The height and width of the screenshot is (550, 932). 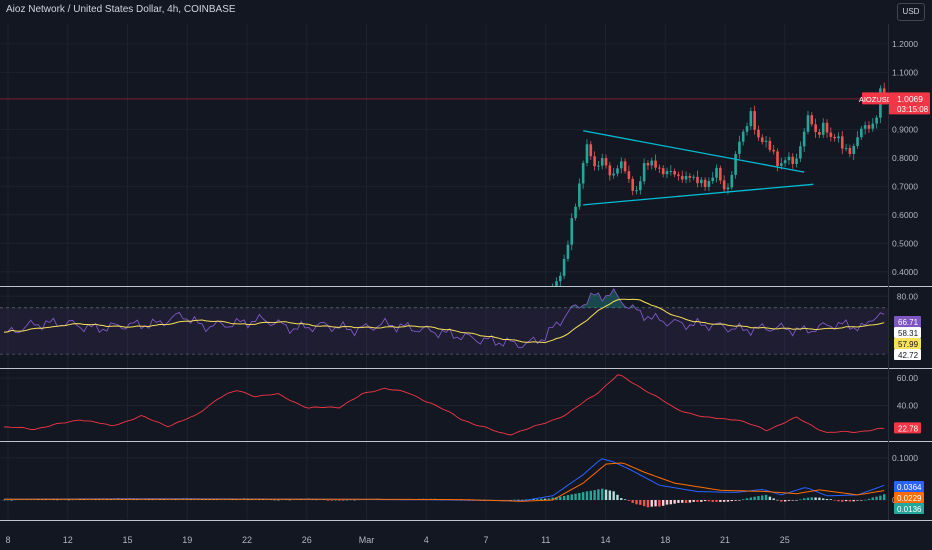 What do you see at coordinates (905, 186) in the screenshot?
I see `y-tick-label: 0.7000` at bounding box center [905, 186].